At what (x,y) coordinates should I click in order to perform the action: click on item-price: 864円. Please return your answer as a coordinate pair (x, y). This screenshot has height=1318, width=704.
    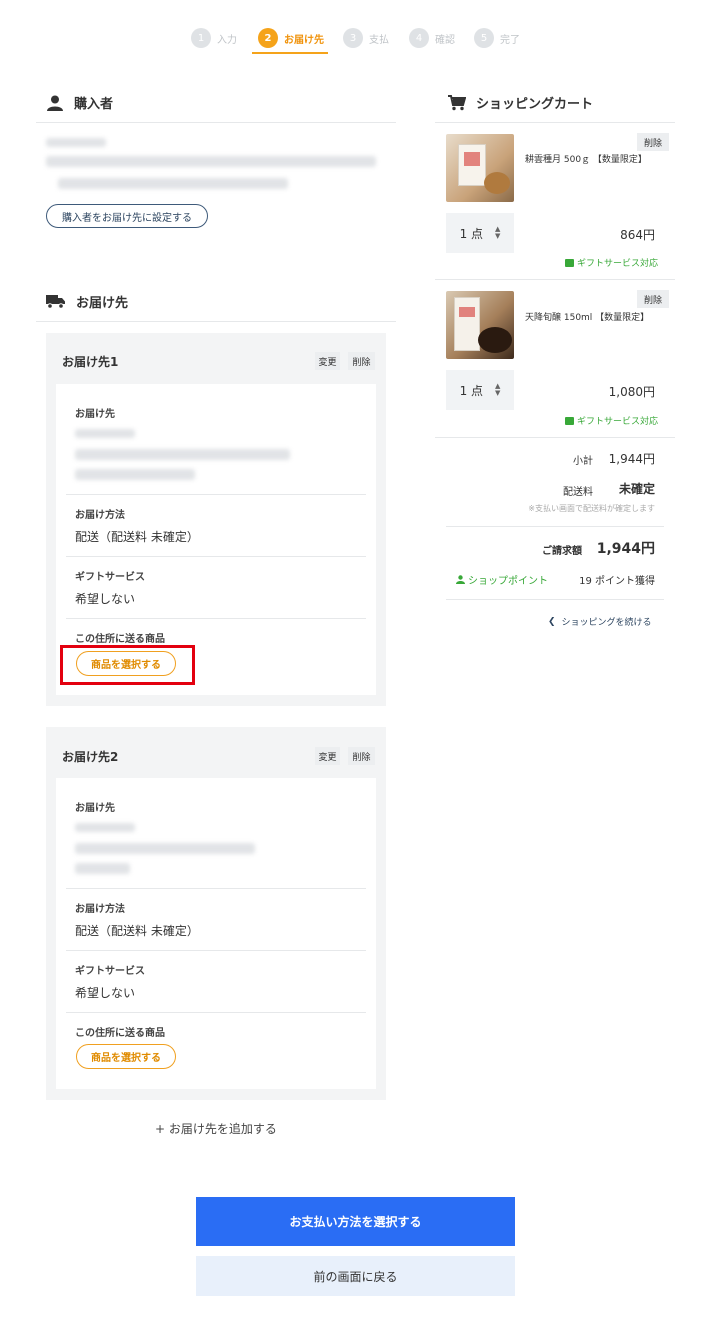
    Looking at the image, I should click on (637, 235).